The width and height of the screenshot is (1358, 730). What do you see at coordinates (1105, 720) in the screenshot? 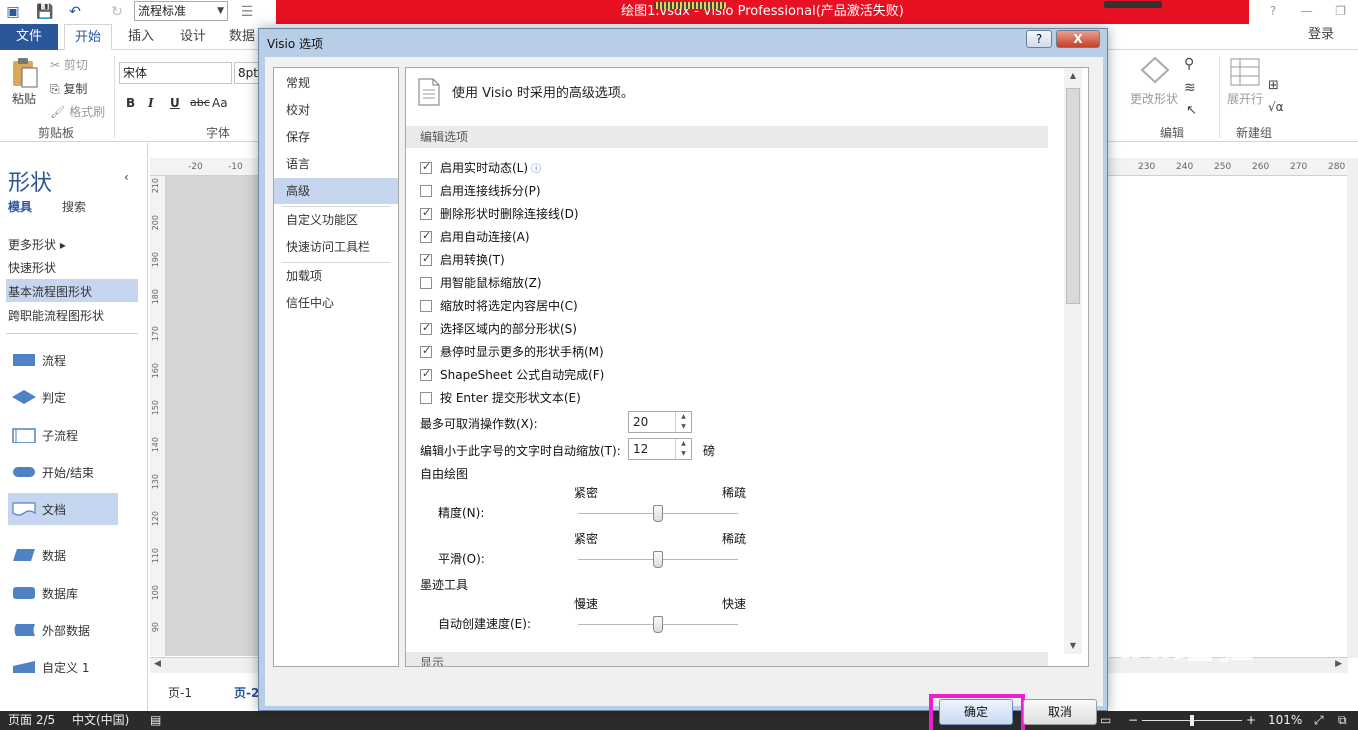
I see `presentation-icon: ▭` at bounding box center [1105, 720].